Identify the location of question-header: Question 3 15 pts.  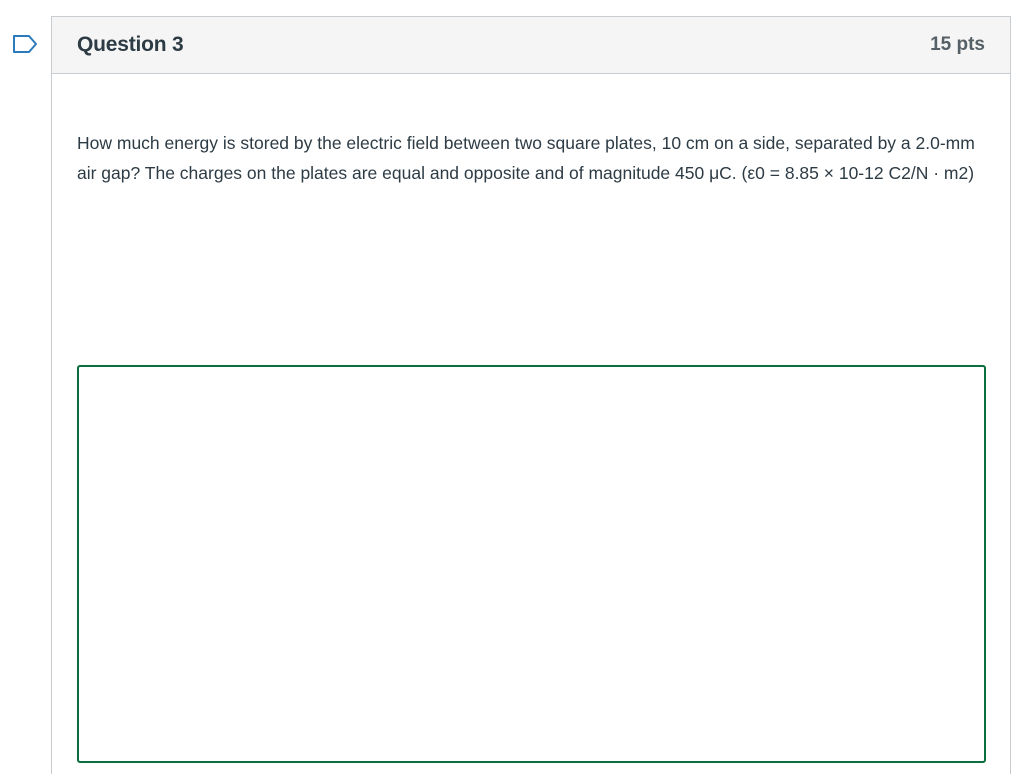
(531, 45).